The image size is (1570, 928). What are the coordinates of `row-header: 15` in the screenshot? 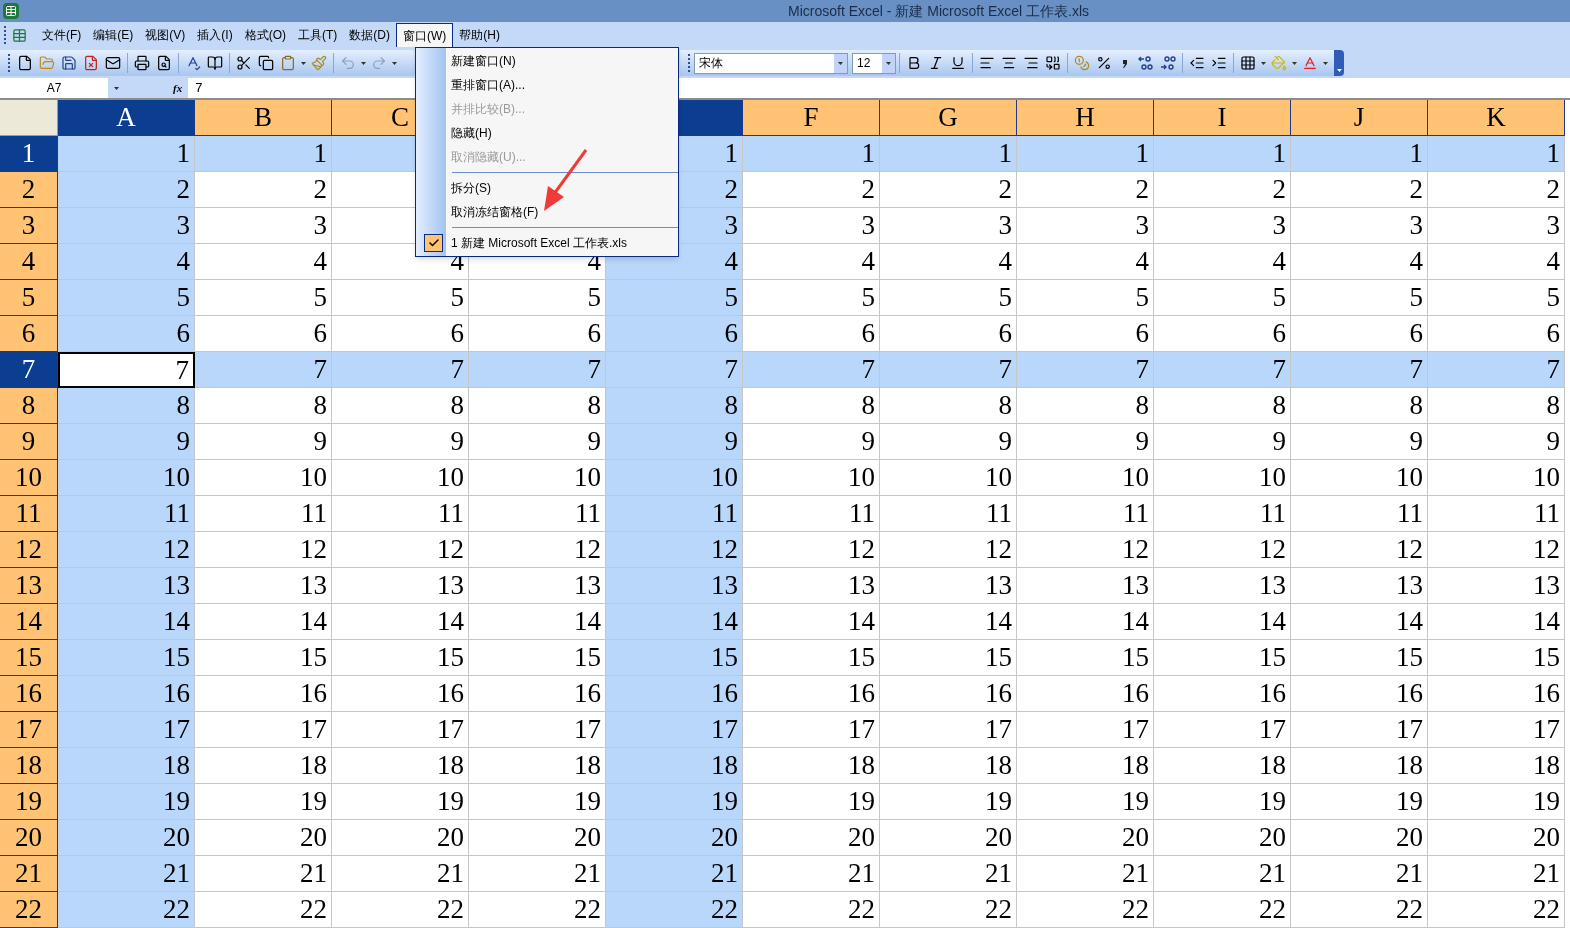 It's located at (29, 658).